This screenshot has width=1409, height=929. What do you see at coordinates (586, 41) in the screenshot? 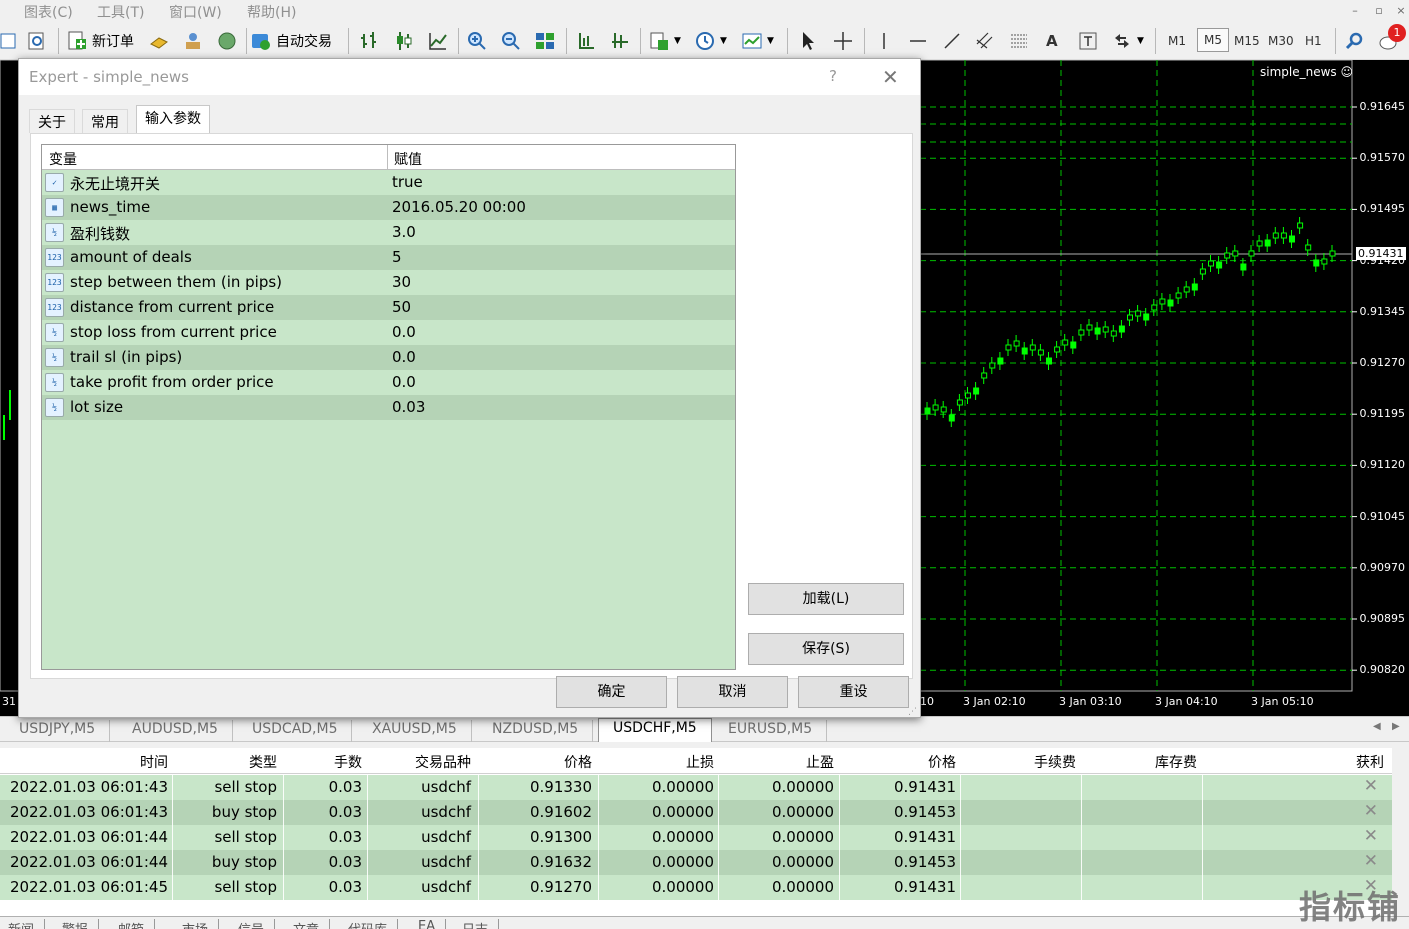
I see `auto-scroll-button` at bounding box center [586, 41].